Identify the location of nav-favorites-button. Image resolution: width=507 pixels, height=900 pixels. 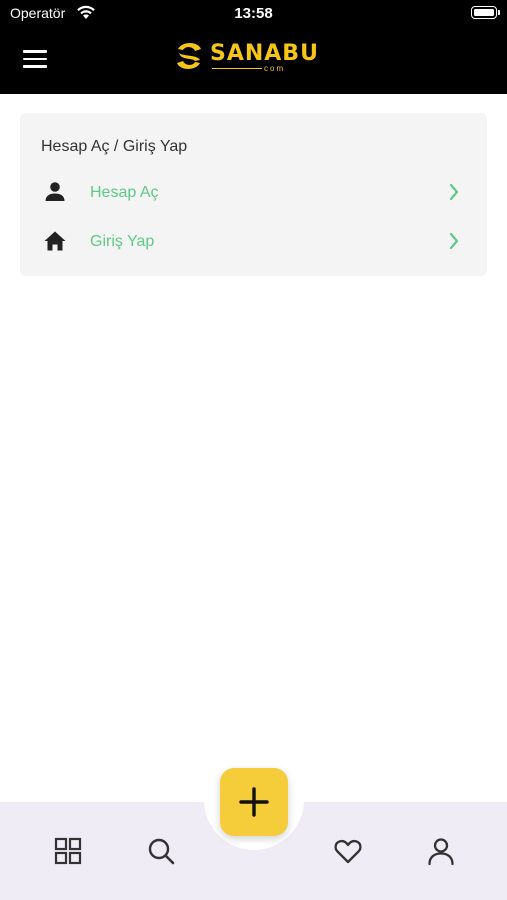
(348, 851).